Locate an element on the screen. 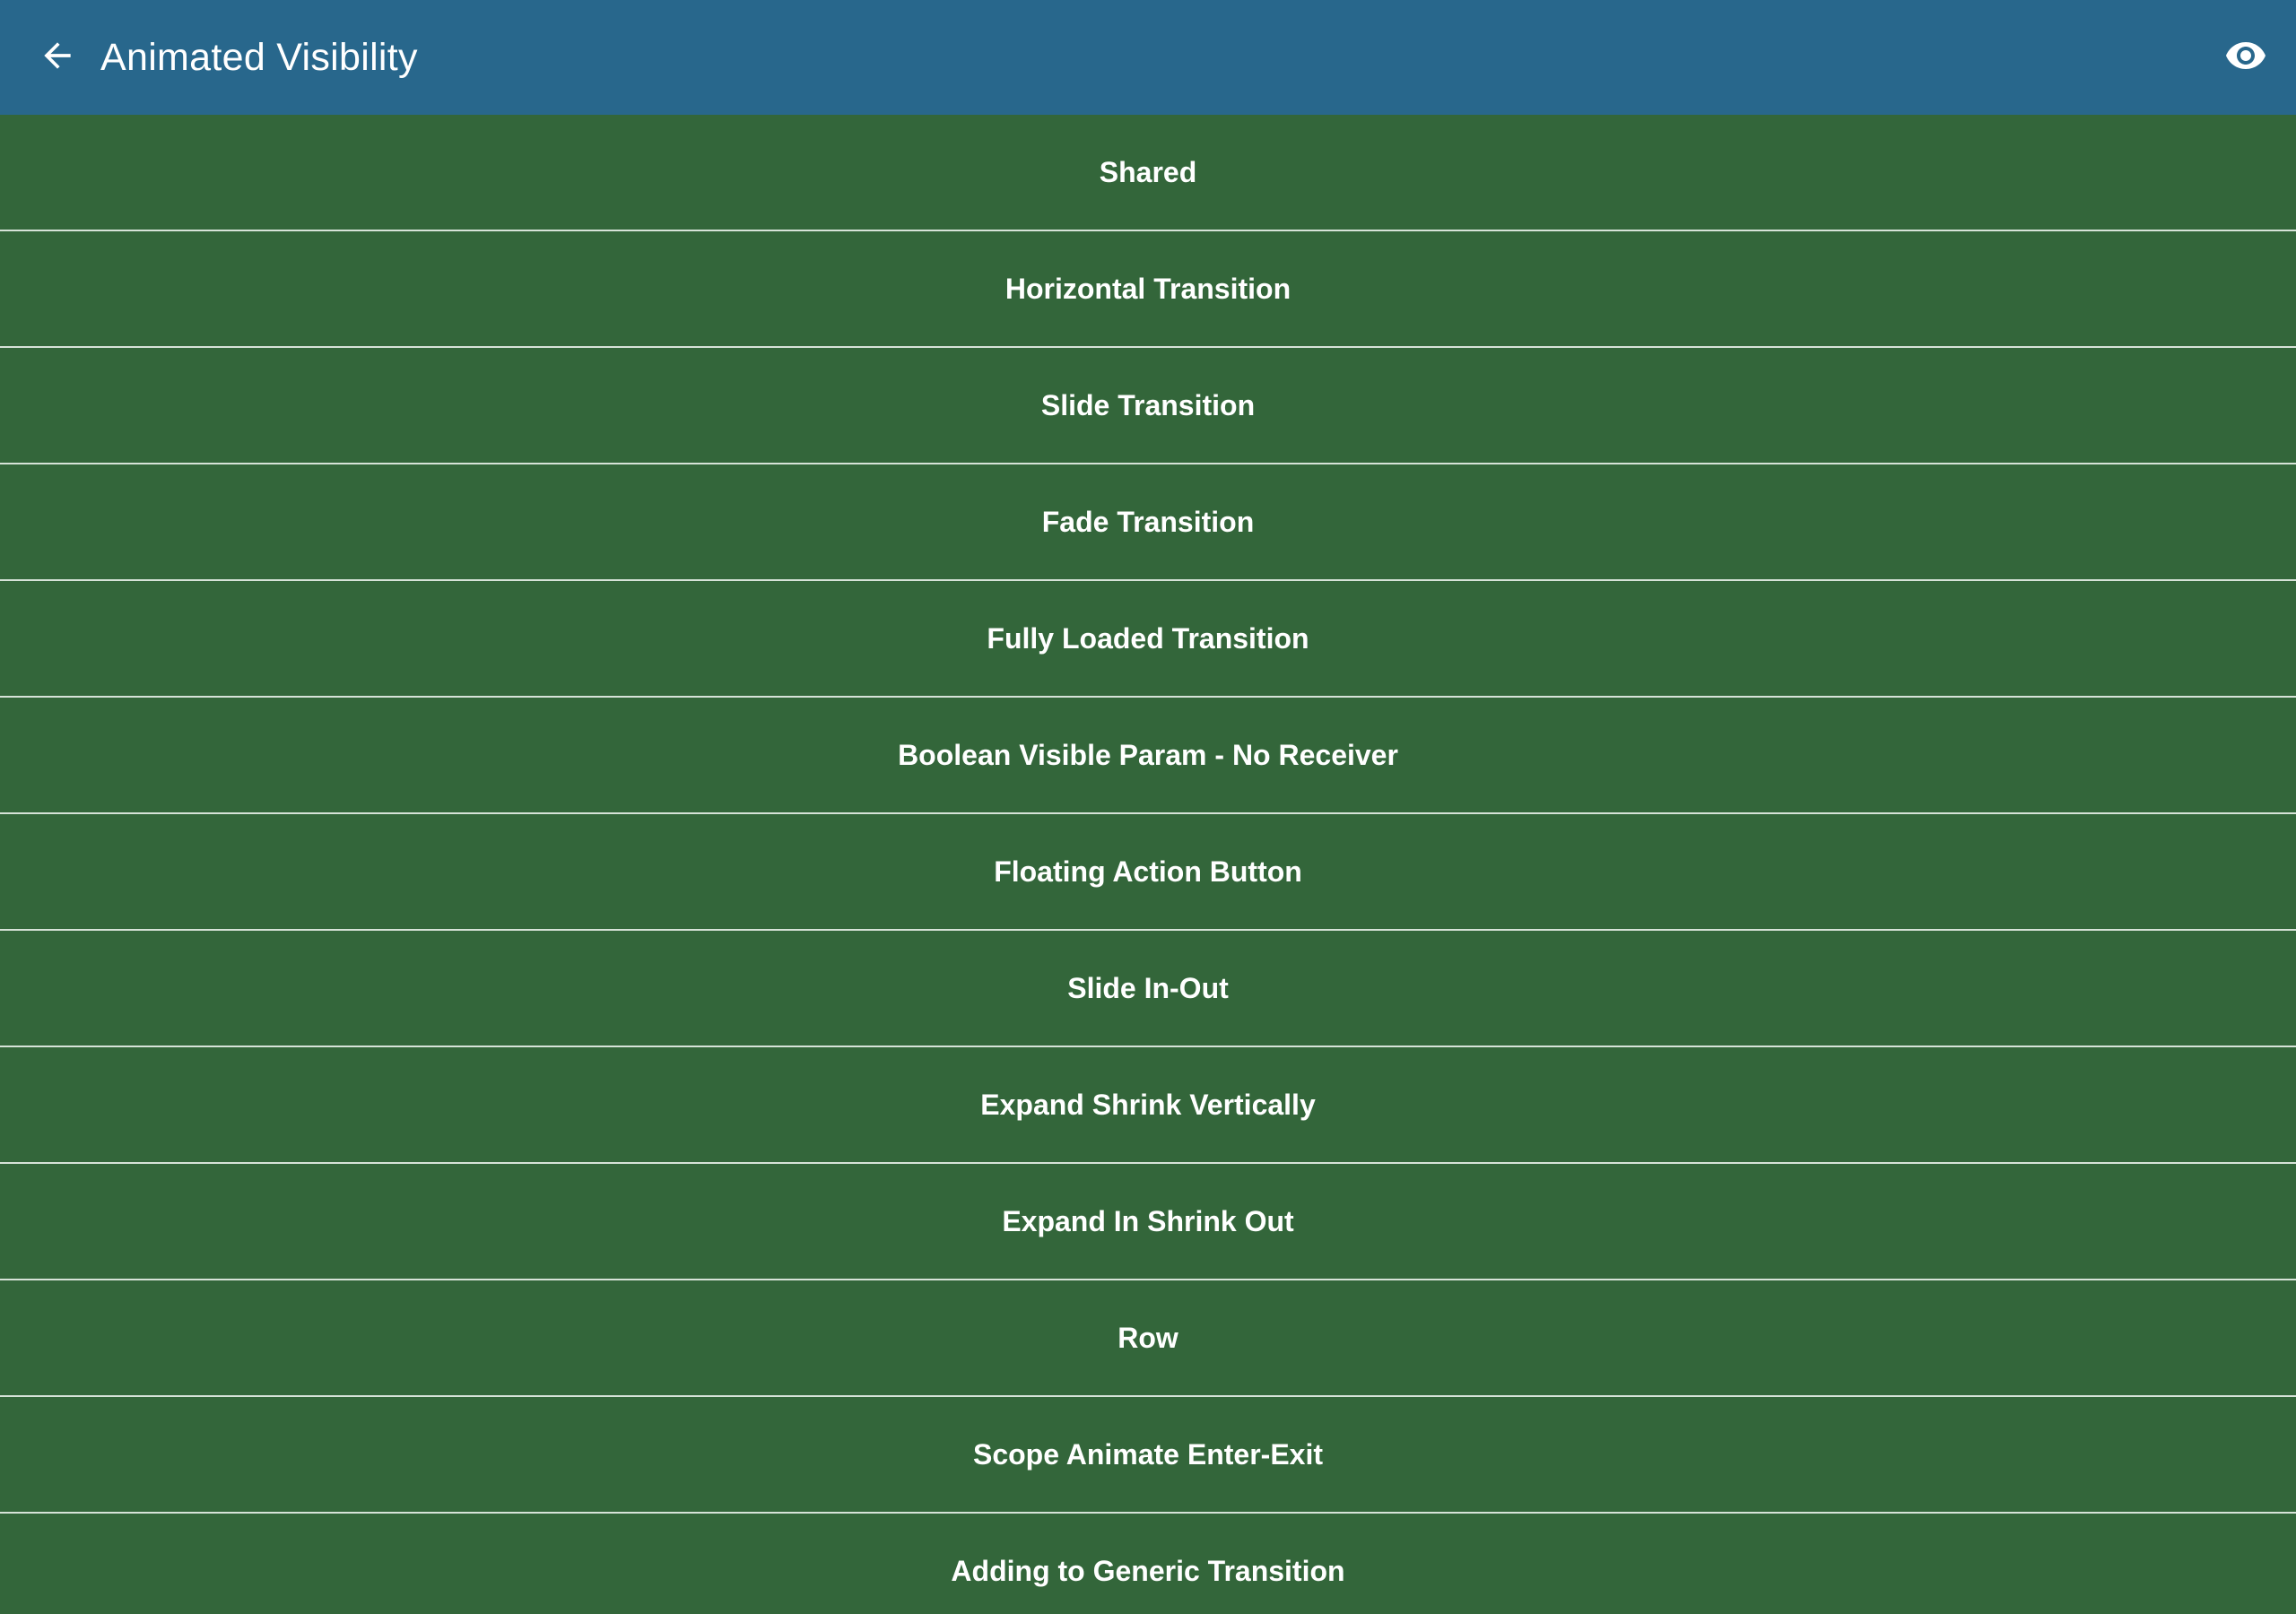  arrow-back-icon is located at coordinates (57, 58).